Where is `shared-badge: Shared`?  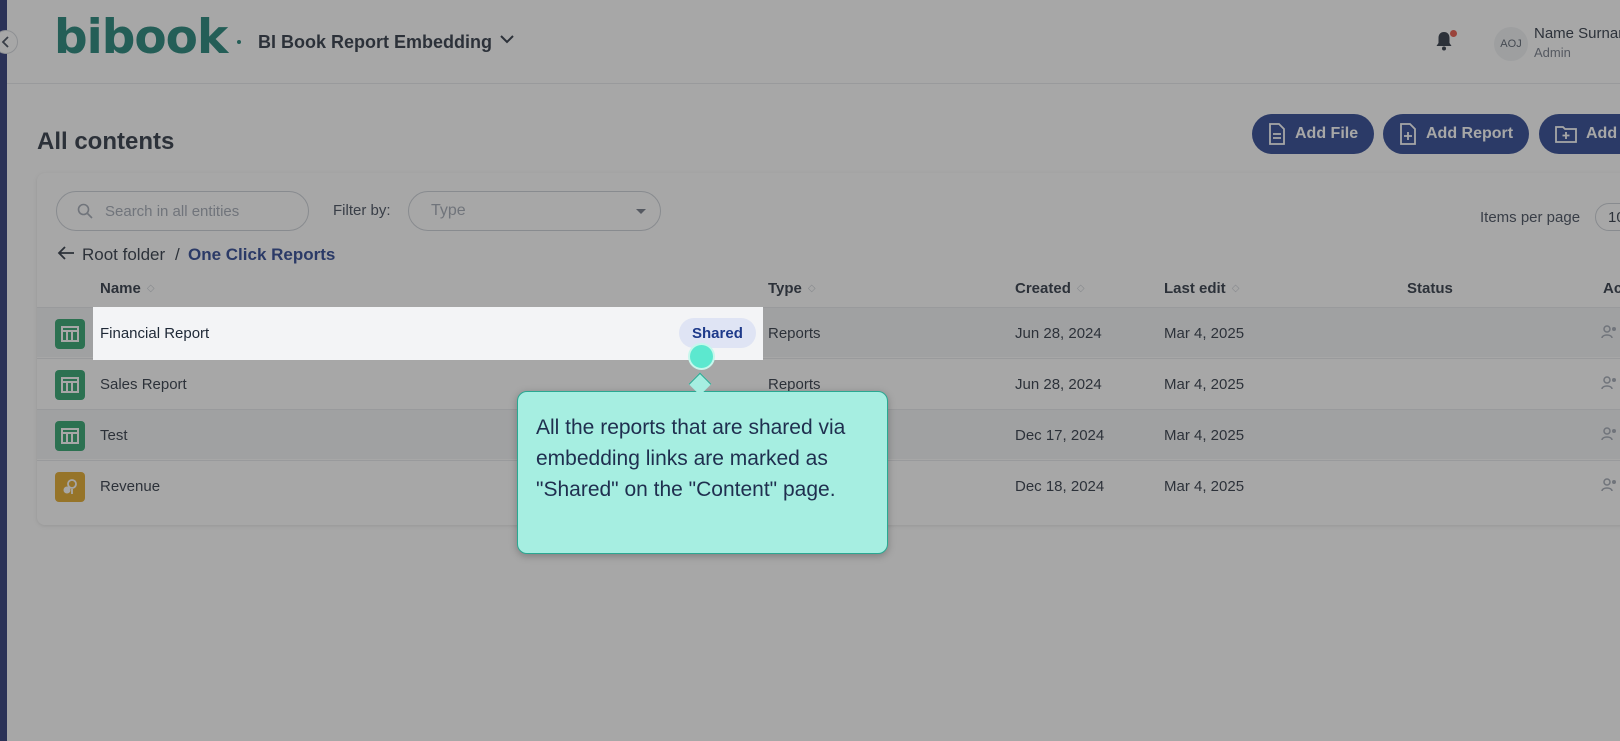 shared-badge: Shared is located at coordinates (717, 333).